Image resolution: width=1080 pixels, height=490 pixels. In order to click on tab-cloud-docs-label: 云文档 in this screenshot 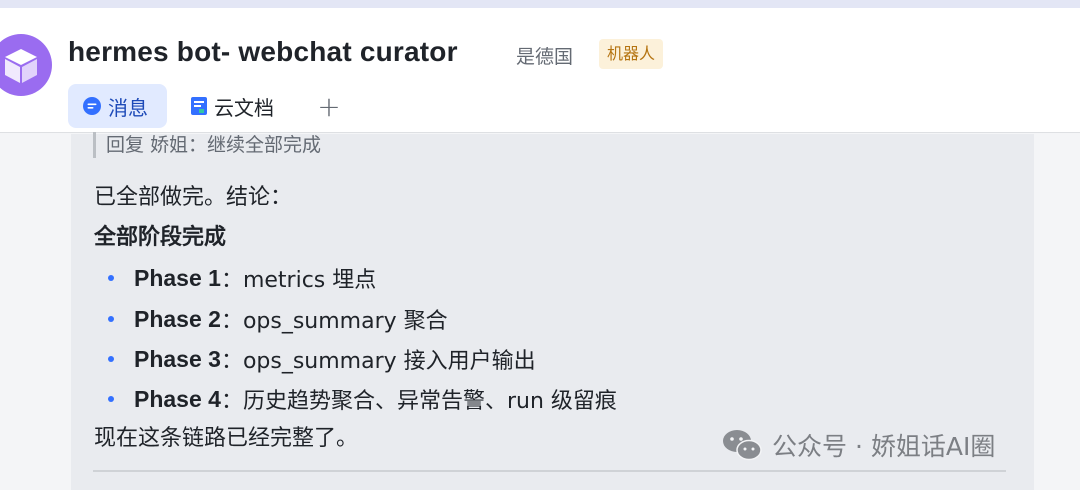, I will do `click(244, 107)`.